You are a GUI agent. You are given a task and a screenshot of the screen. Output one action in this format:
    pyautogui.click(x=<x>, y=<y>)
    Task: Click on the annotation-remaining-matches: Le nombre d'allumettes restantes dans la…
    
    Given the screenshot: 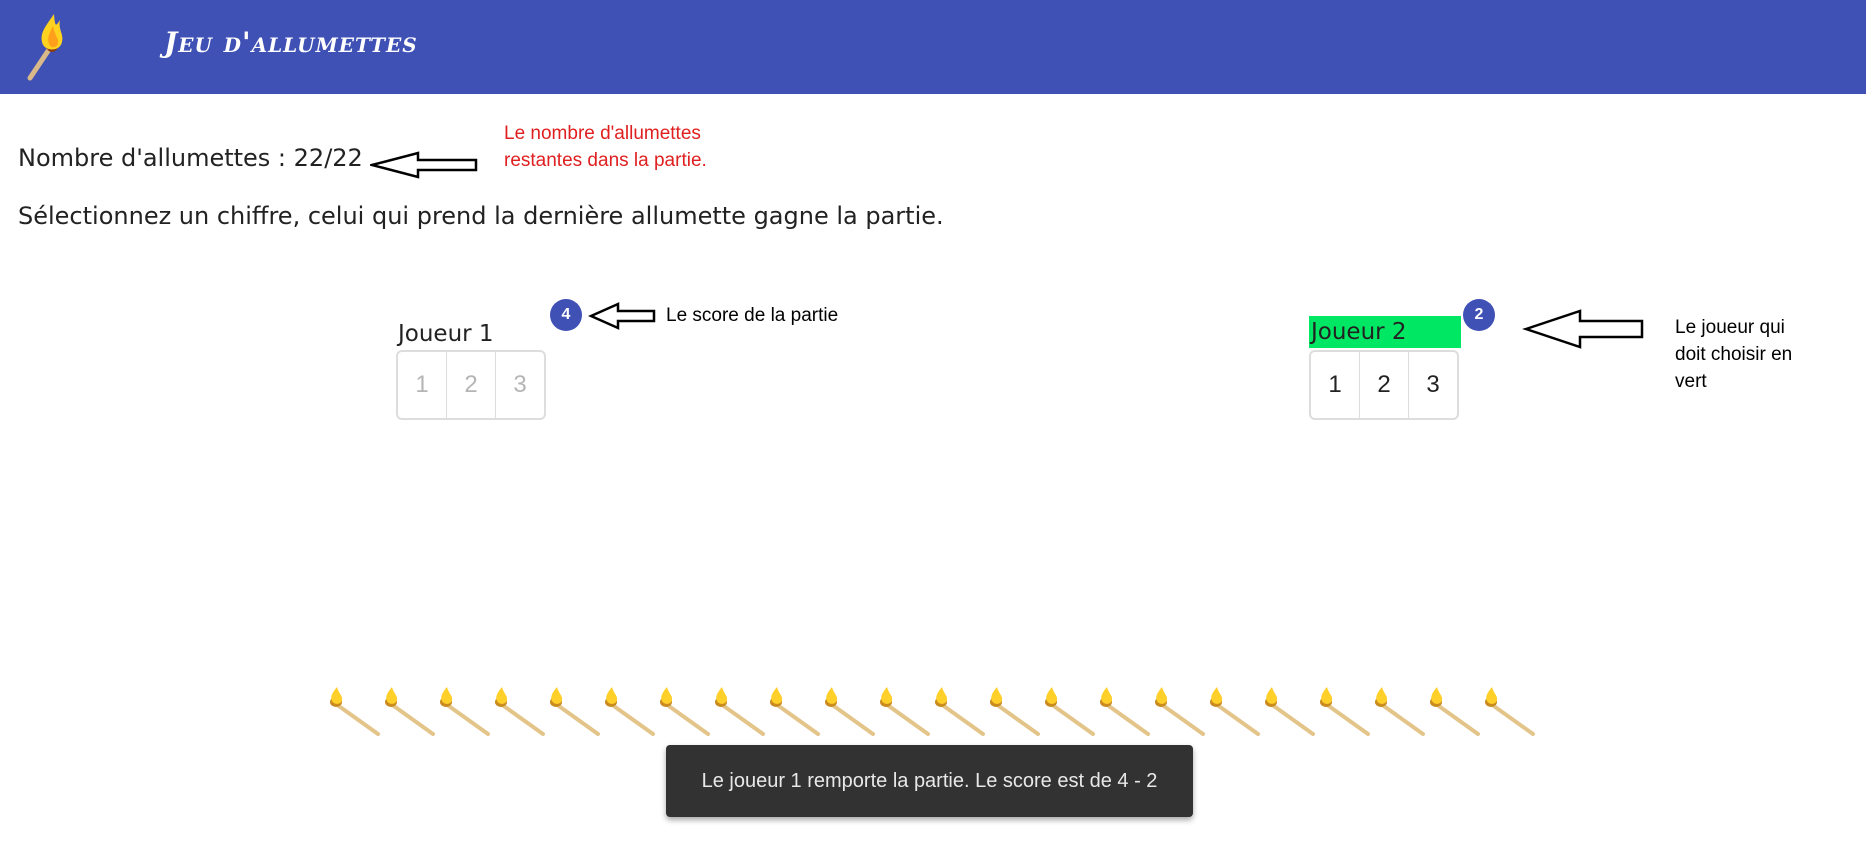 What is the action you would take?
    pyautogui.click(x=605, y=147)
    